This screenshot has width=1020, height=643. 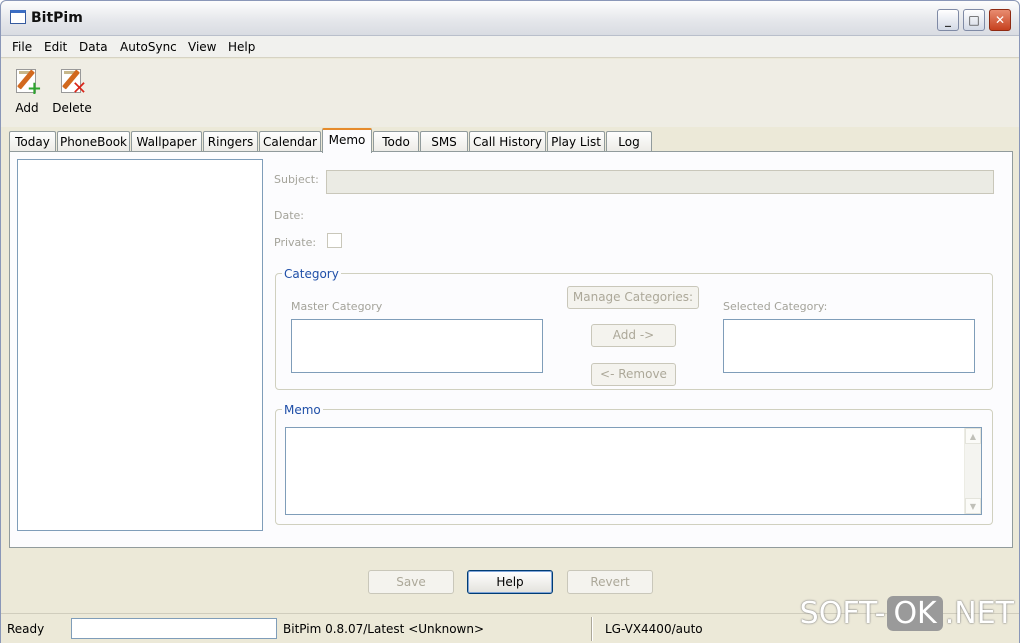 What do you see at coordinates (972, 471) in the screenshot?
I see `memo-scrollbar: ▲ ▼` at bounding box center [972, 471].